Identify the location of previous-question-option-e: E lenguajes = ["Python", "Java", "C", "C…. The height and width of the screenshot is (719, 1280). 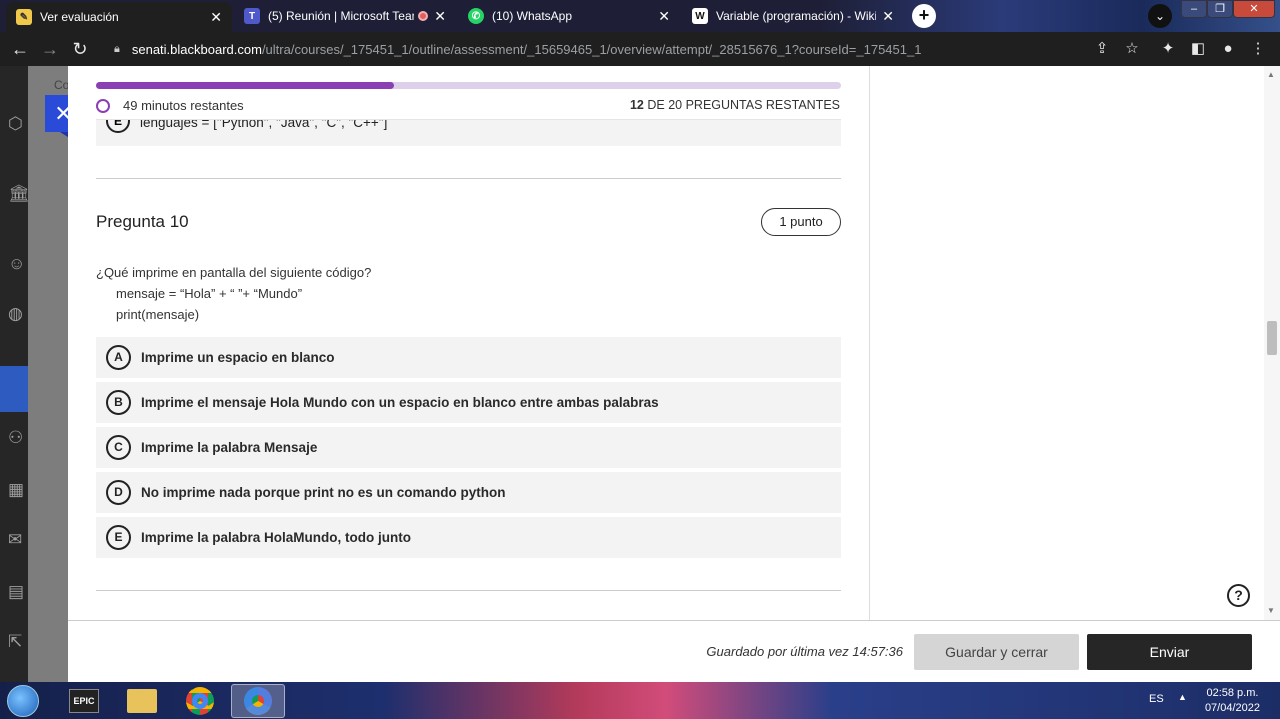
(468, 132).